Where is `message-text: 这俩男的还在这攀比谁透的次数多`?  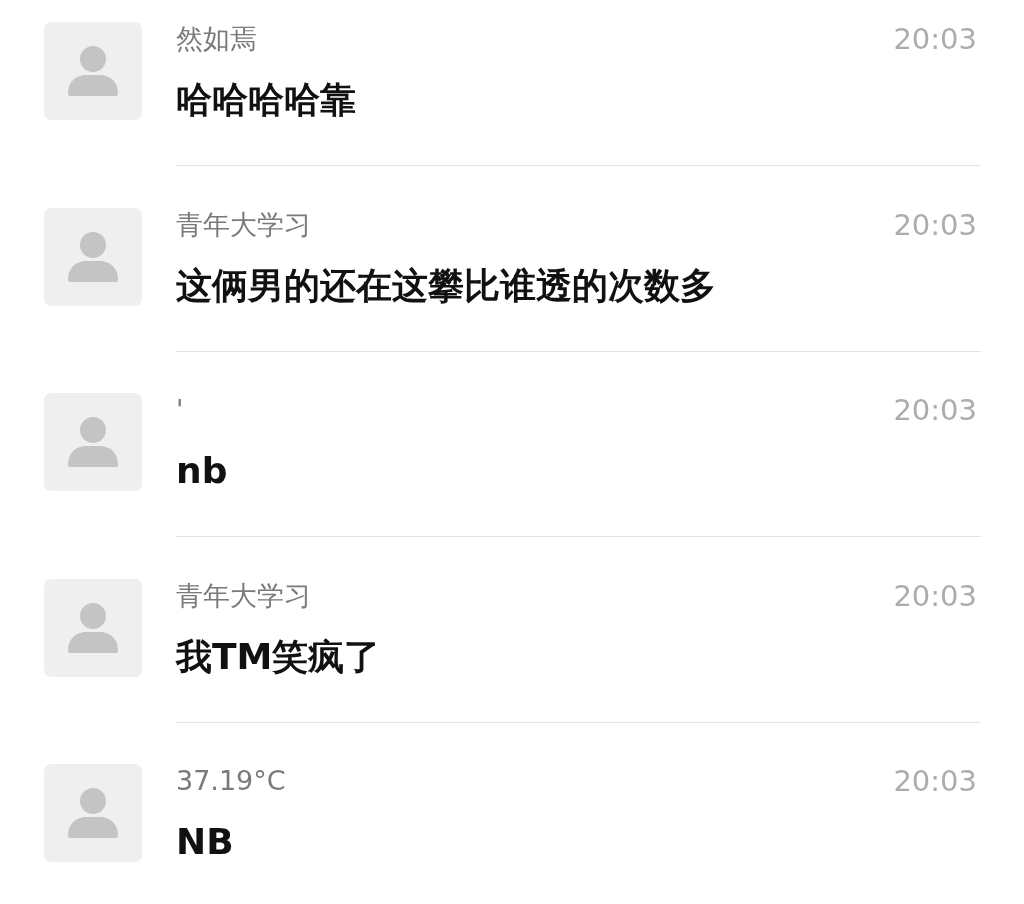 message-text: 这俩男的还在这攀比谁透的次数多 is located at coordinates (446, 285).